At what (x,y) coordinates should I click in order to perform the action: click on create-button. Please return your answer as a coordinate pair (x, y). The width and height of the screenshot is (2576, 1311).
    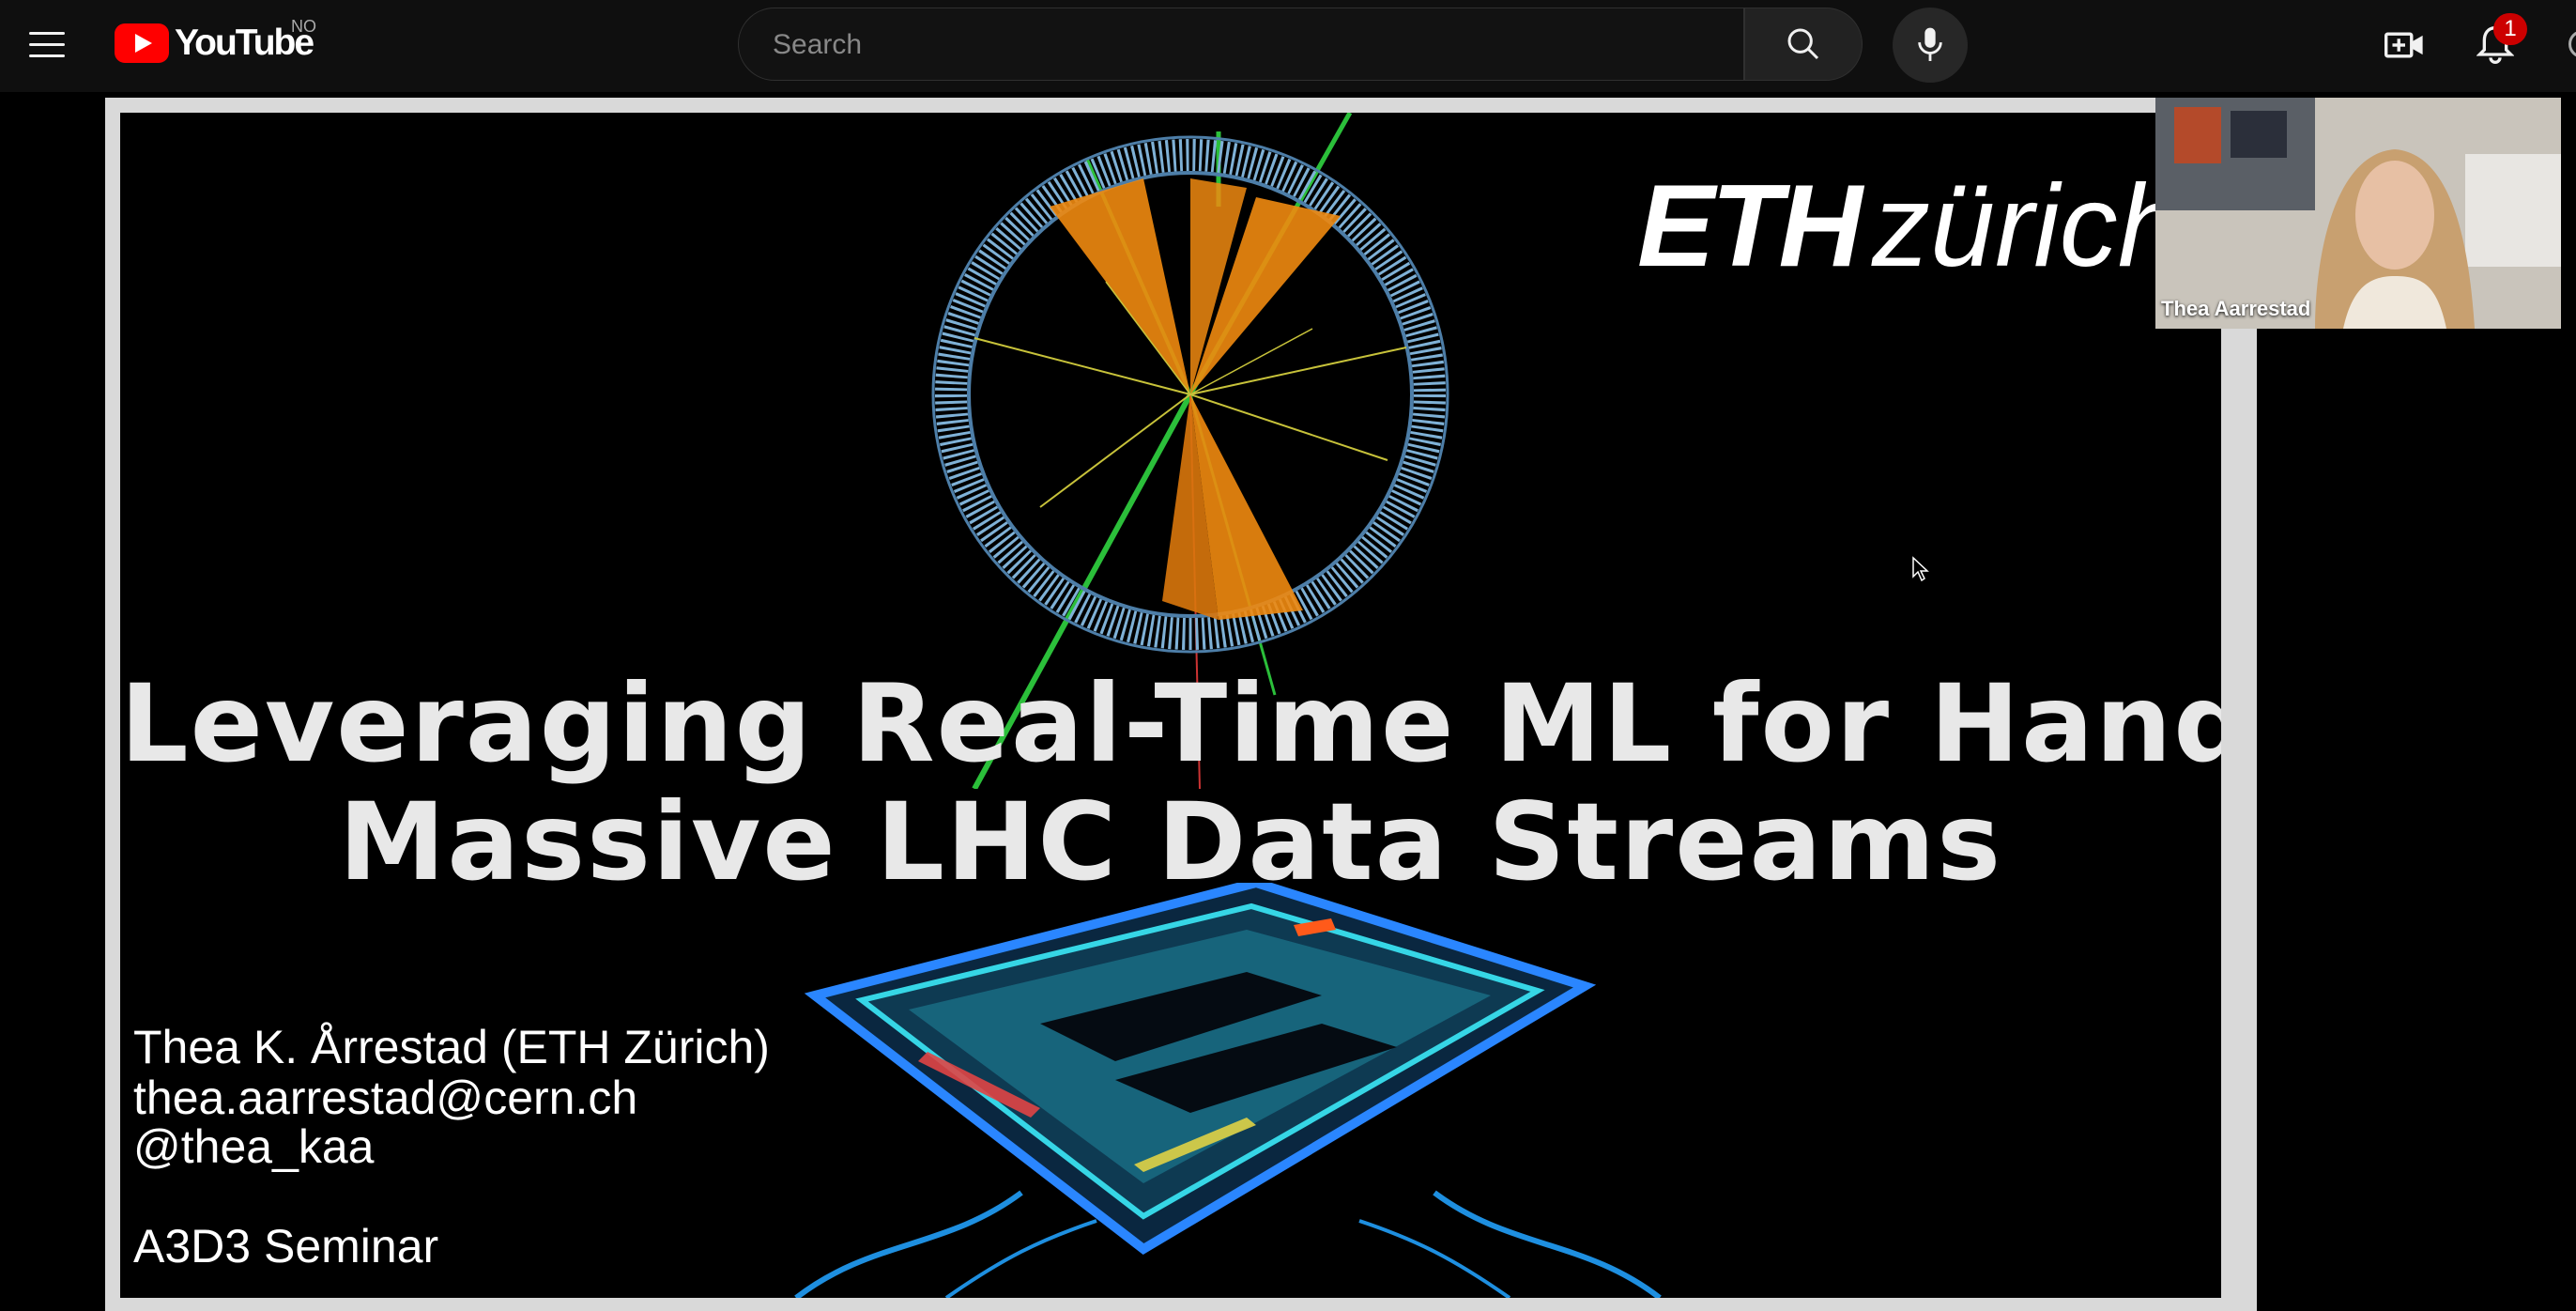
    Looking at the image, I should click on (2406, 45).